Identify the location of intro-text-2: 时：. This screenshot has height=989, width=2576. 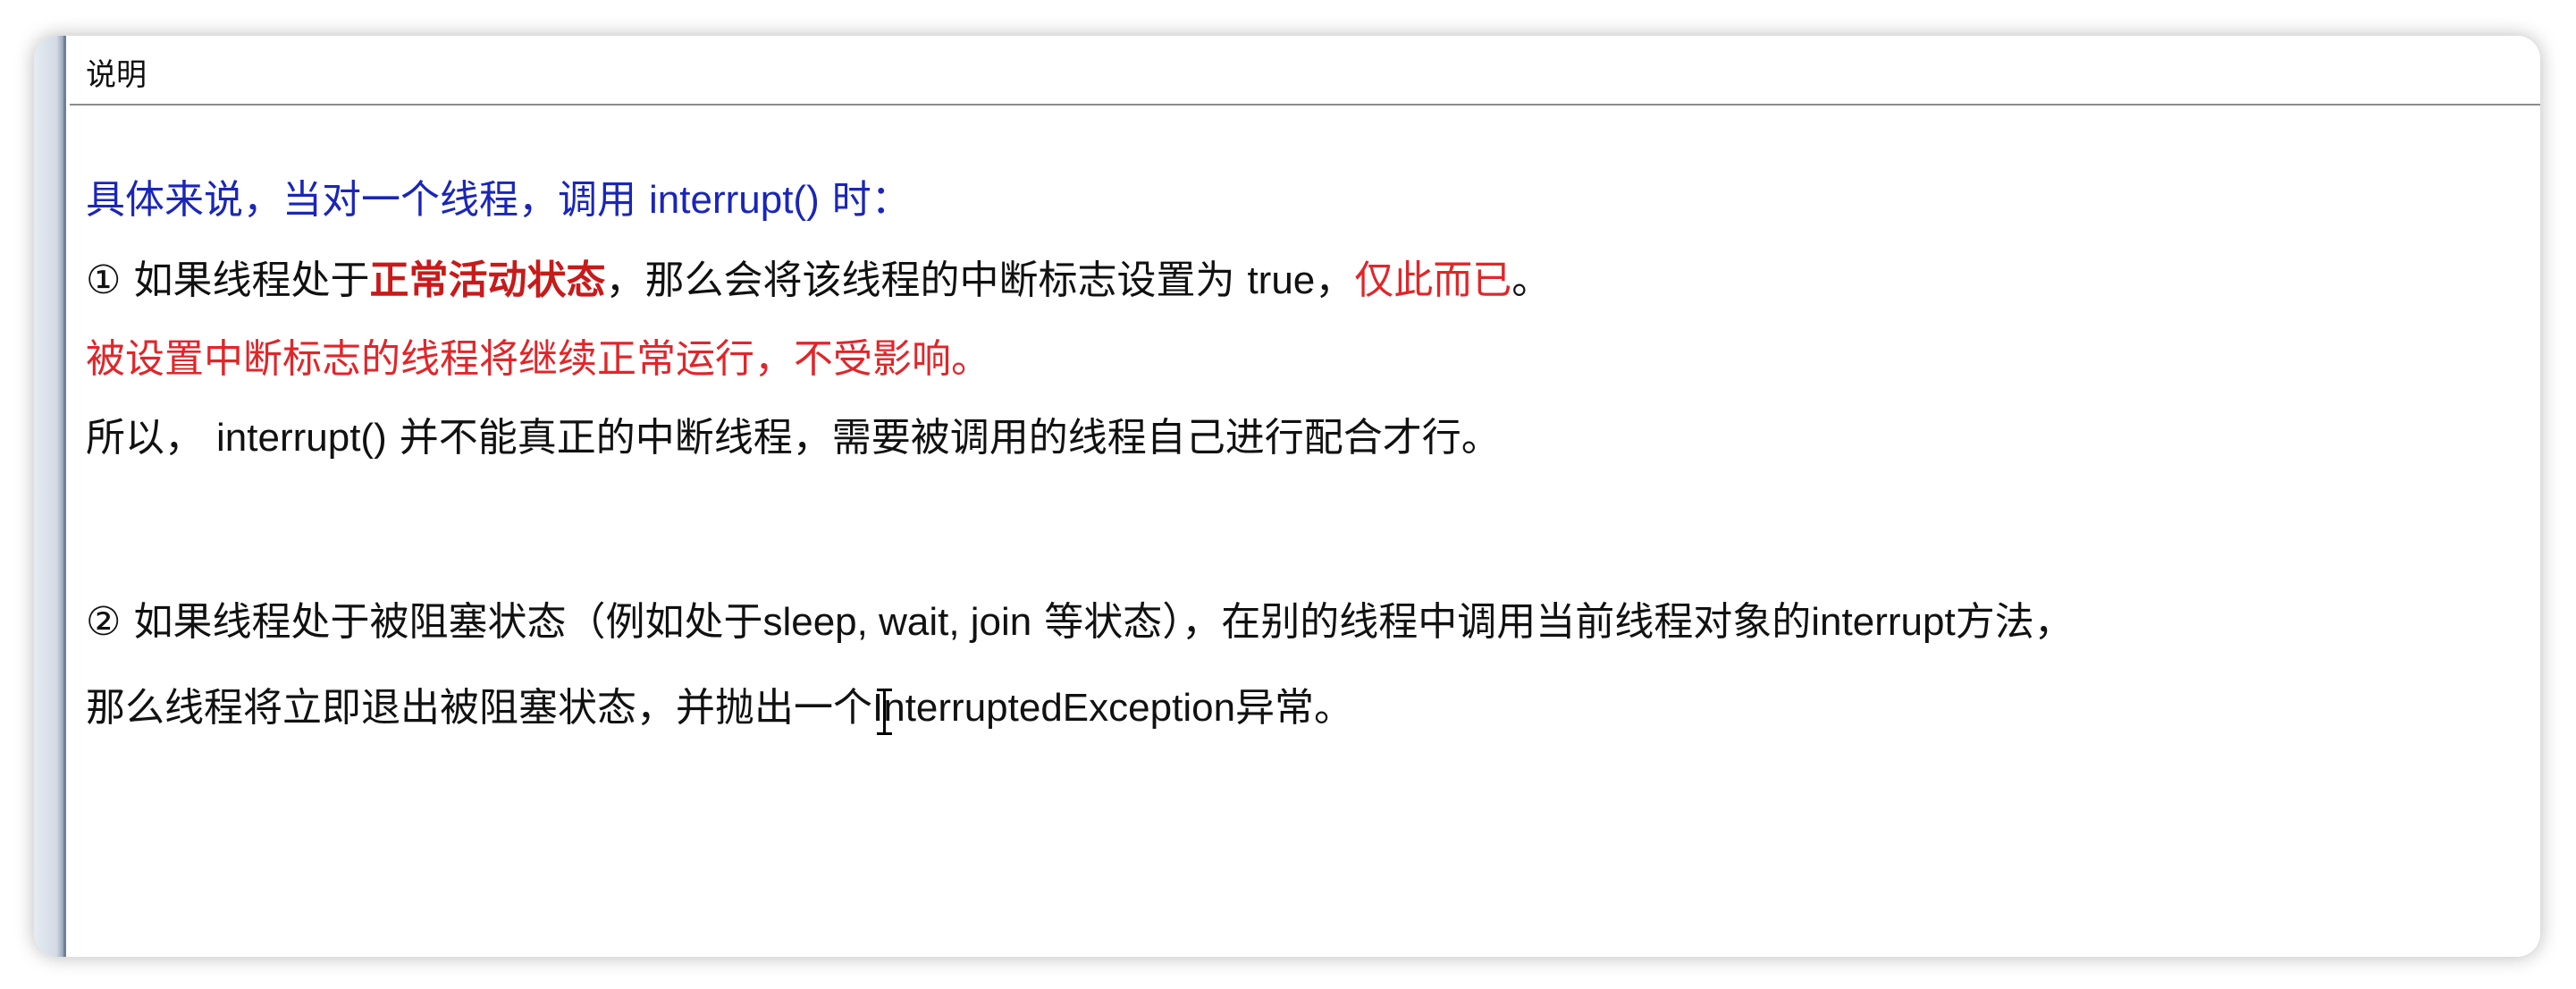
(871, 200).